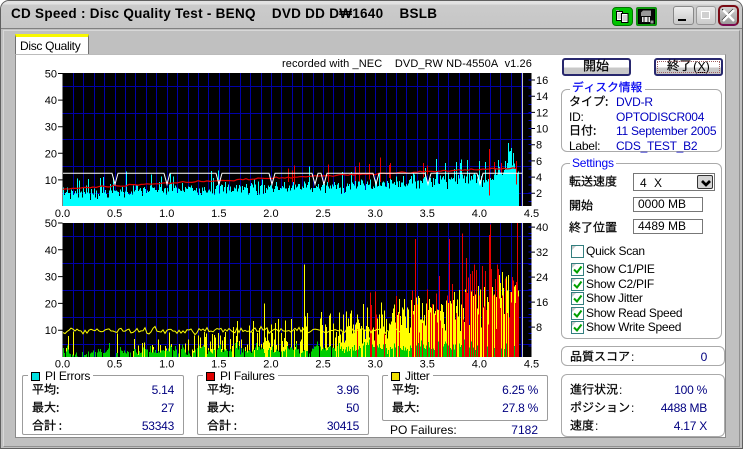  Describe the element at coordinates (542, 97) in the screenshot. I see `svg-text: 14` at that location.